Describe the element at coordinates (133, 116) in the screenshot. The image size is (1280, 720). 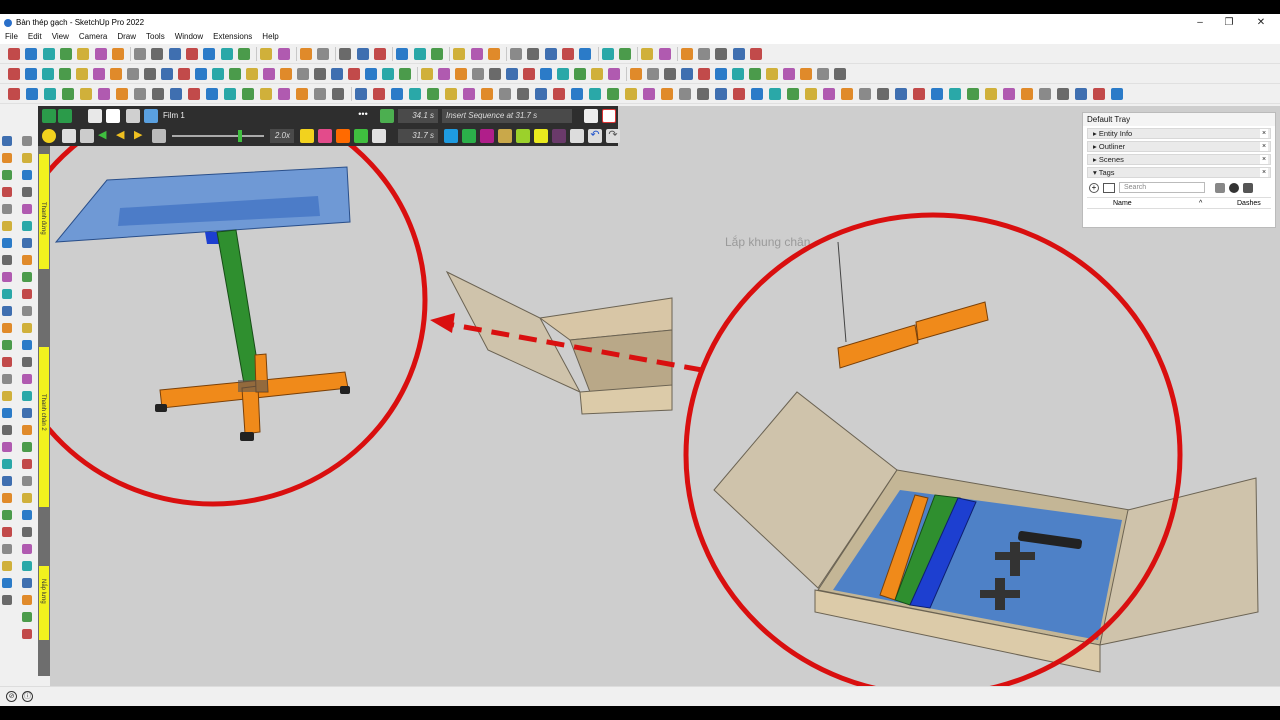
I see `film-edit-icon` at that location.